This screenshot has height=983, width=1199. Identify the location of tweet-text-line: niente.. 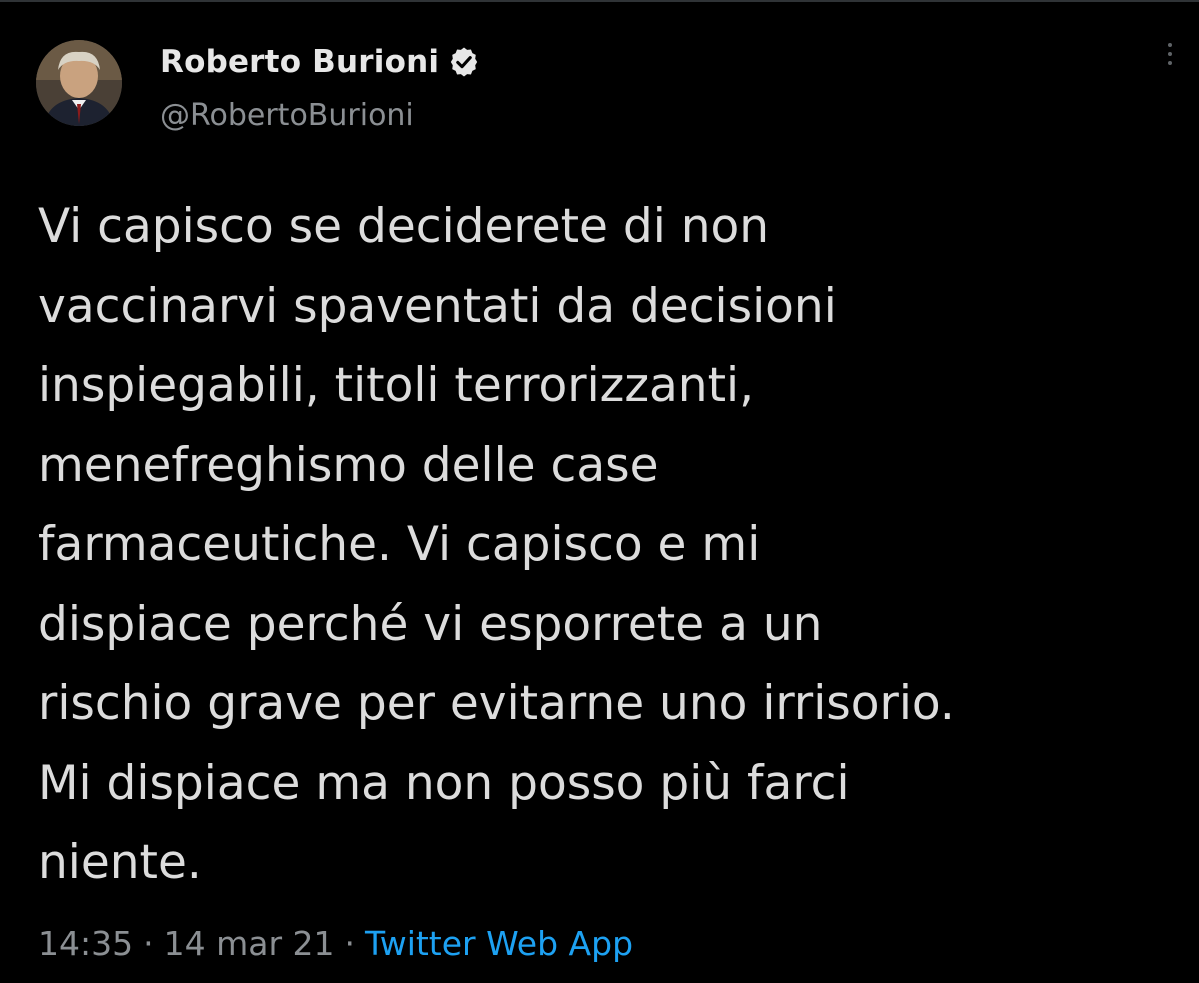
(120, 862).